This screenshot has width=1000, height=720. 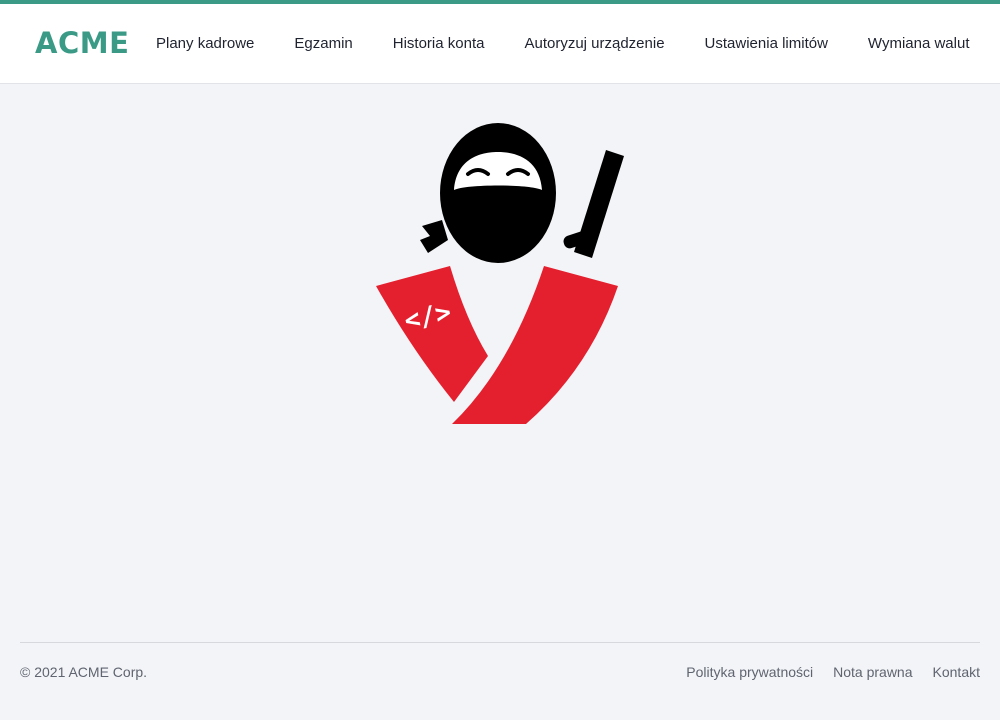 What do you see at coordinates (323, 43) in the screenshot?
I see `nav-item-egzamin: Egzamin` at bounding box center [323, 43].